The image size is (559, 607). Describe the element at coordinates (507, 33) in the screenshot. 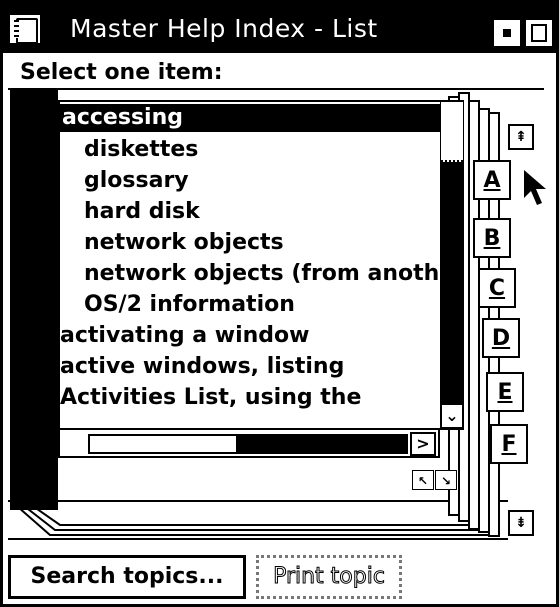

I see `minimize-icon` at that location.